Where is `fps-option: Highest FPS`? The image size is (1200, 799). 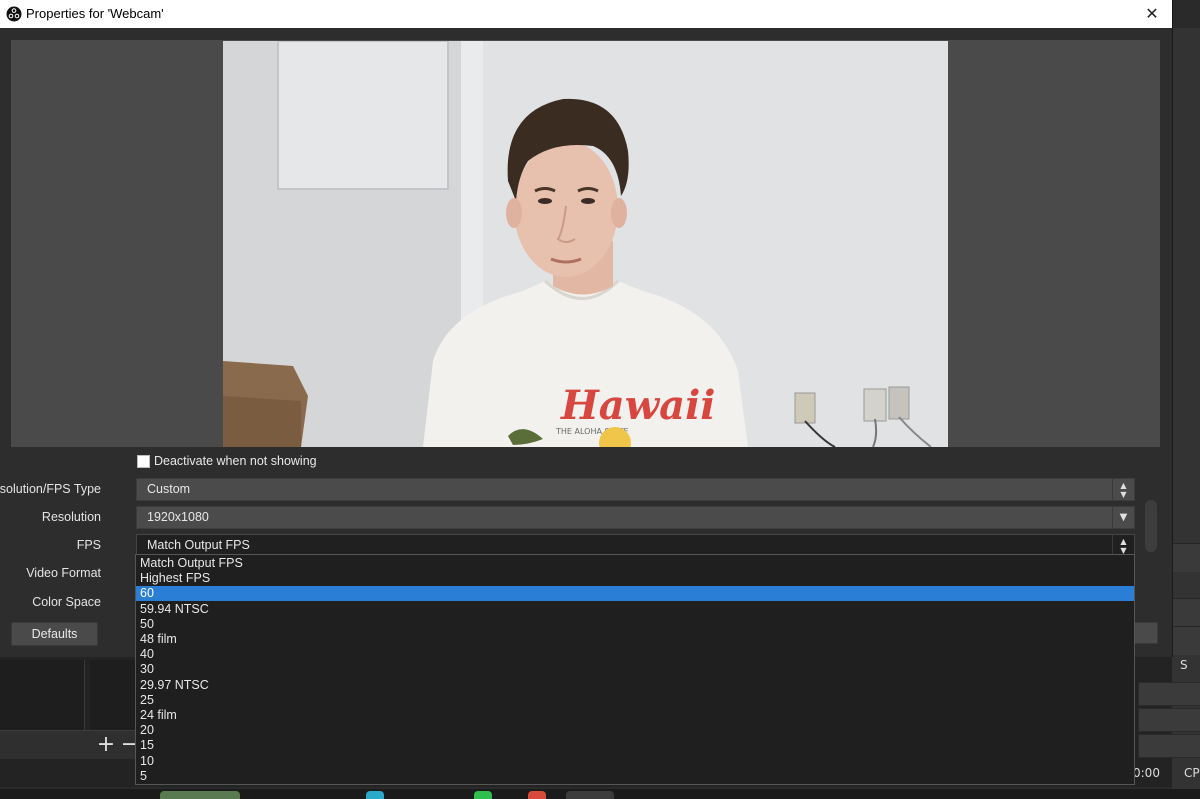
fps-option: Highest FPS is located at coordinates (635, 578).